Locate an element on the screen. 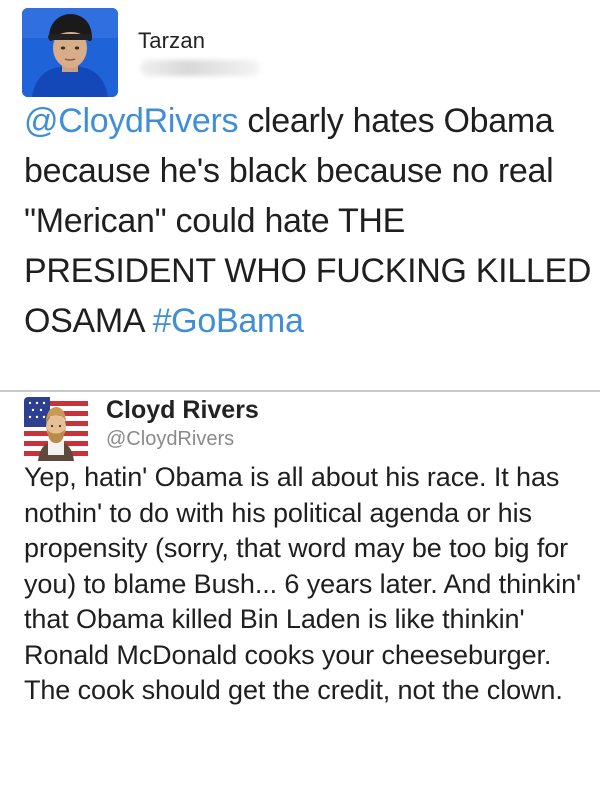  hashtag-link: #GoBama is located at coordinates (228, 321).